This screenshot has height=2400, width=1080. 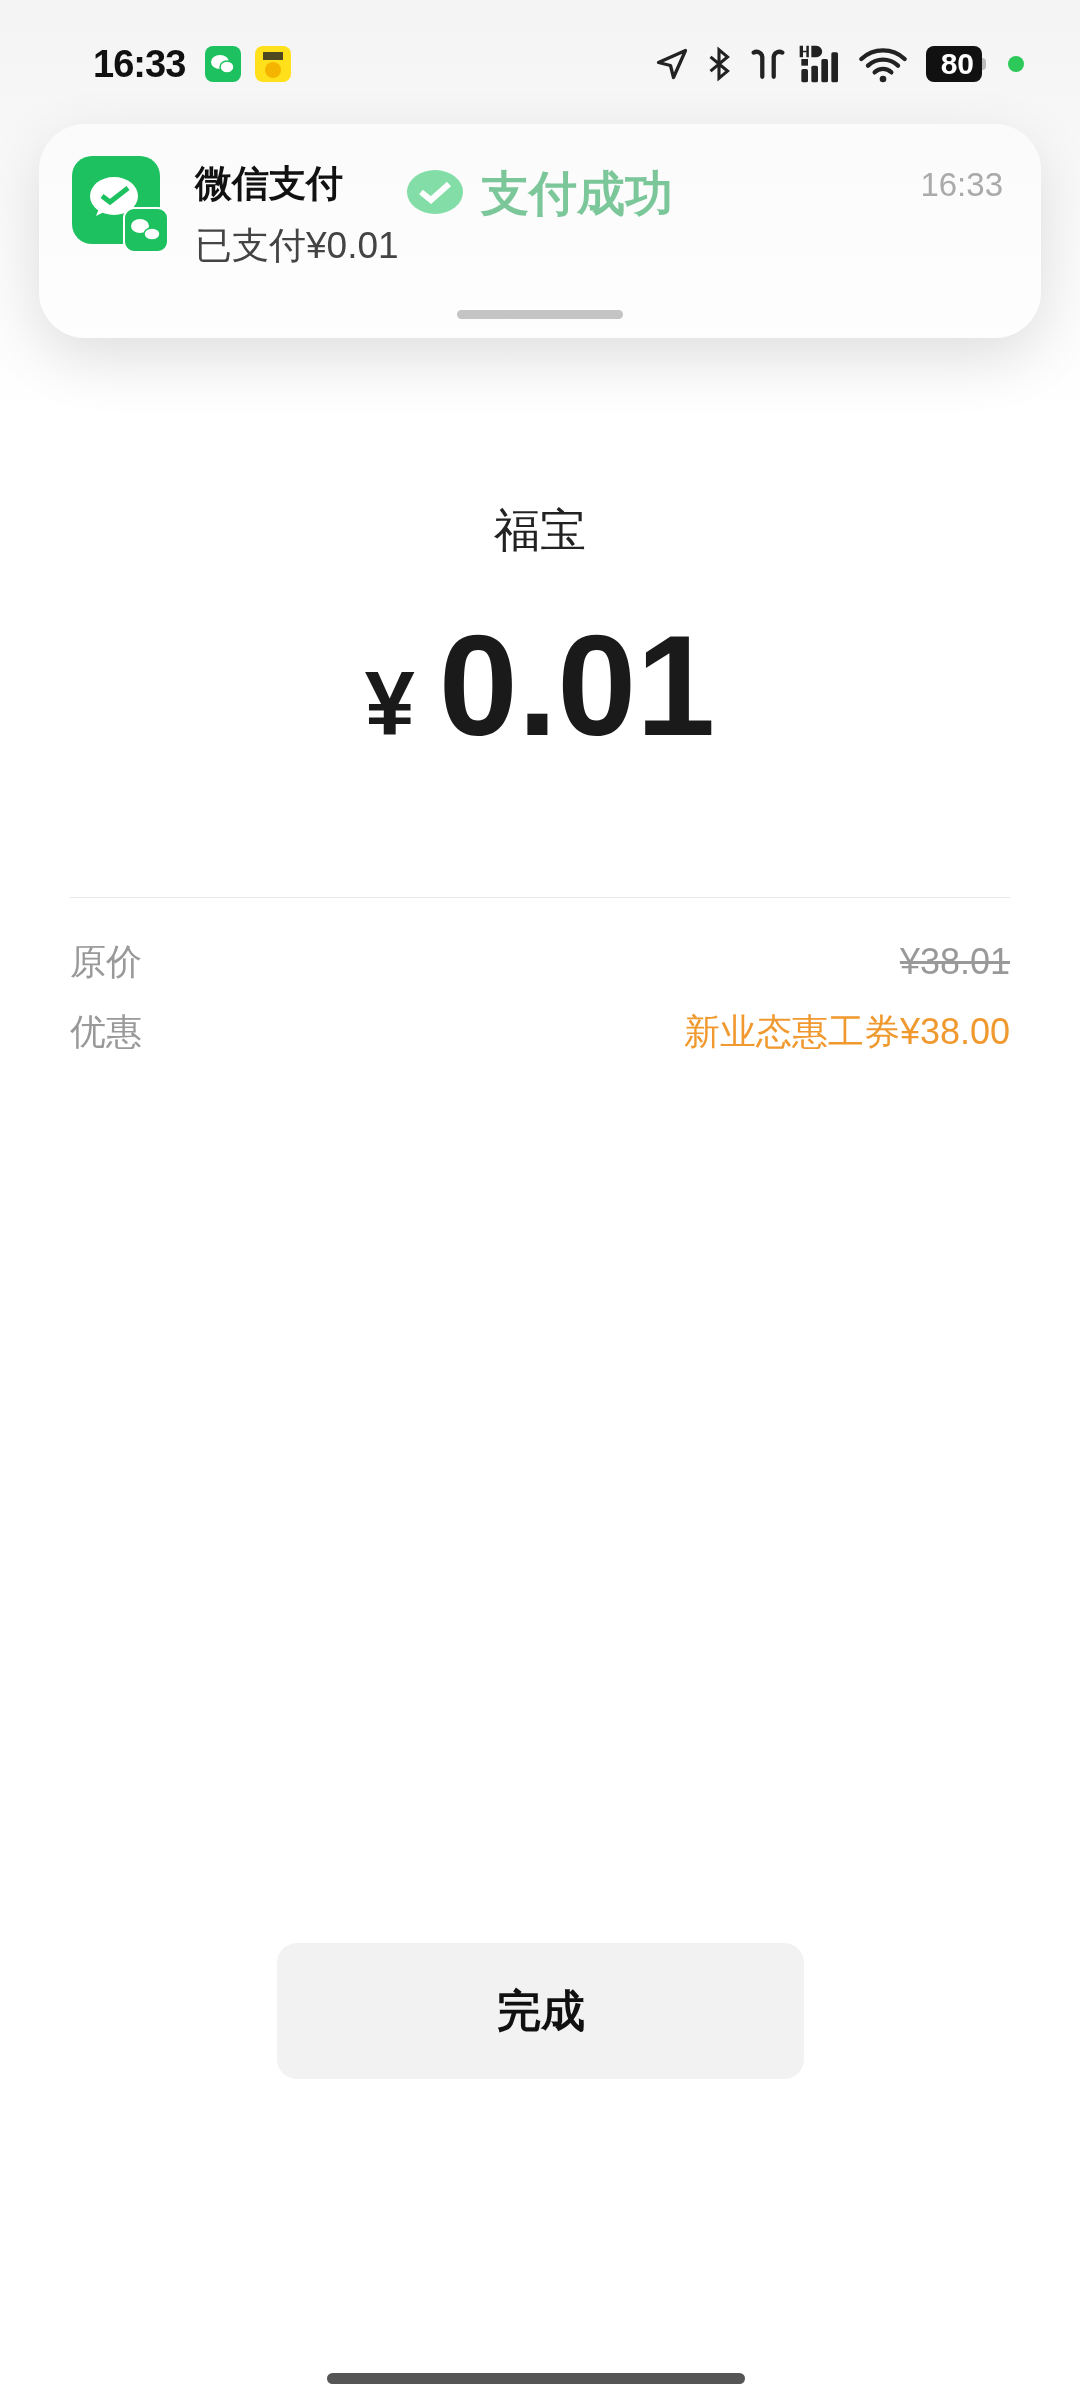 I want to click on original-price: ¥38.01, so click(x=954, y=962).